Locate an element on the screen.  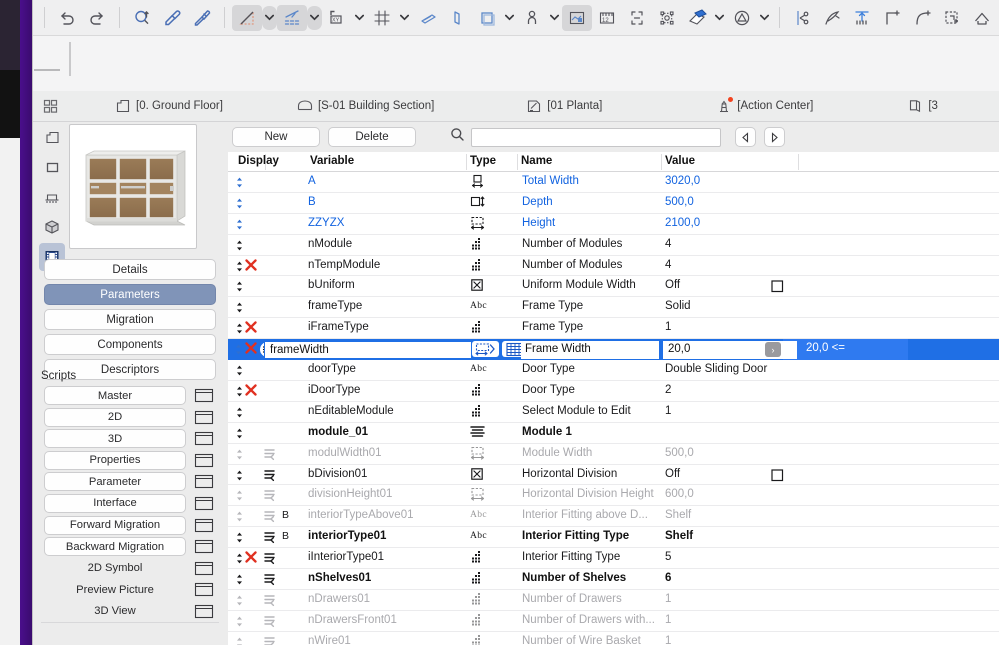
copy-move-icon is located at coordinates (952, 18).